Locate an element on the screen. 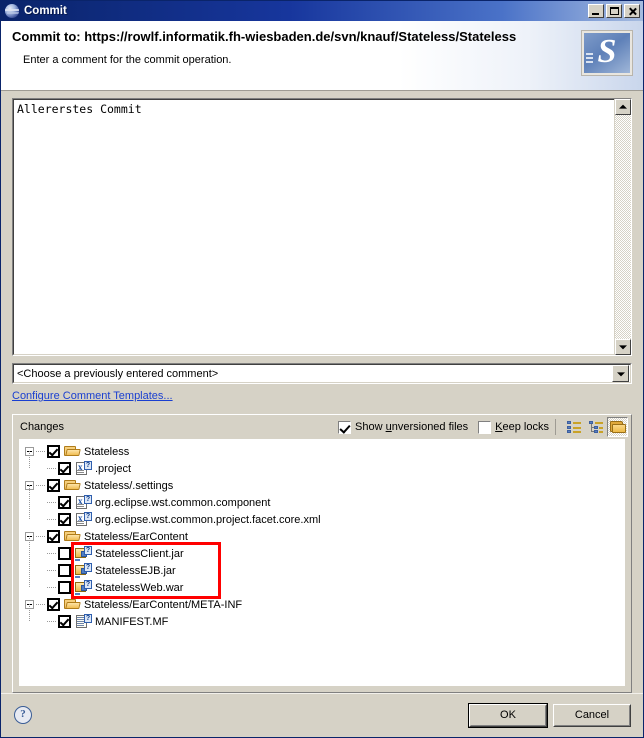 Image resolution: width=644 pixels, height=738 pixels. svn-globe-icon is located at coordinates (12, 11).